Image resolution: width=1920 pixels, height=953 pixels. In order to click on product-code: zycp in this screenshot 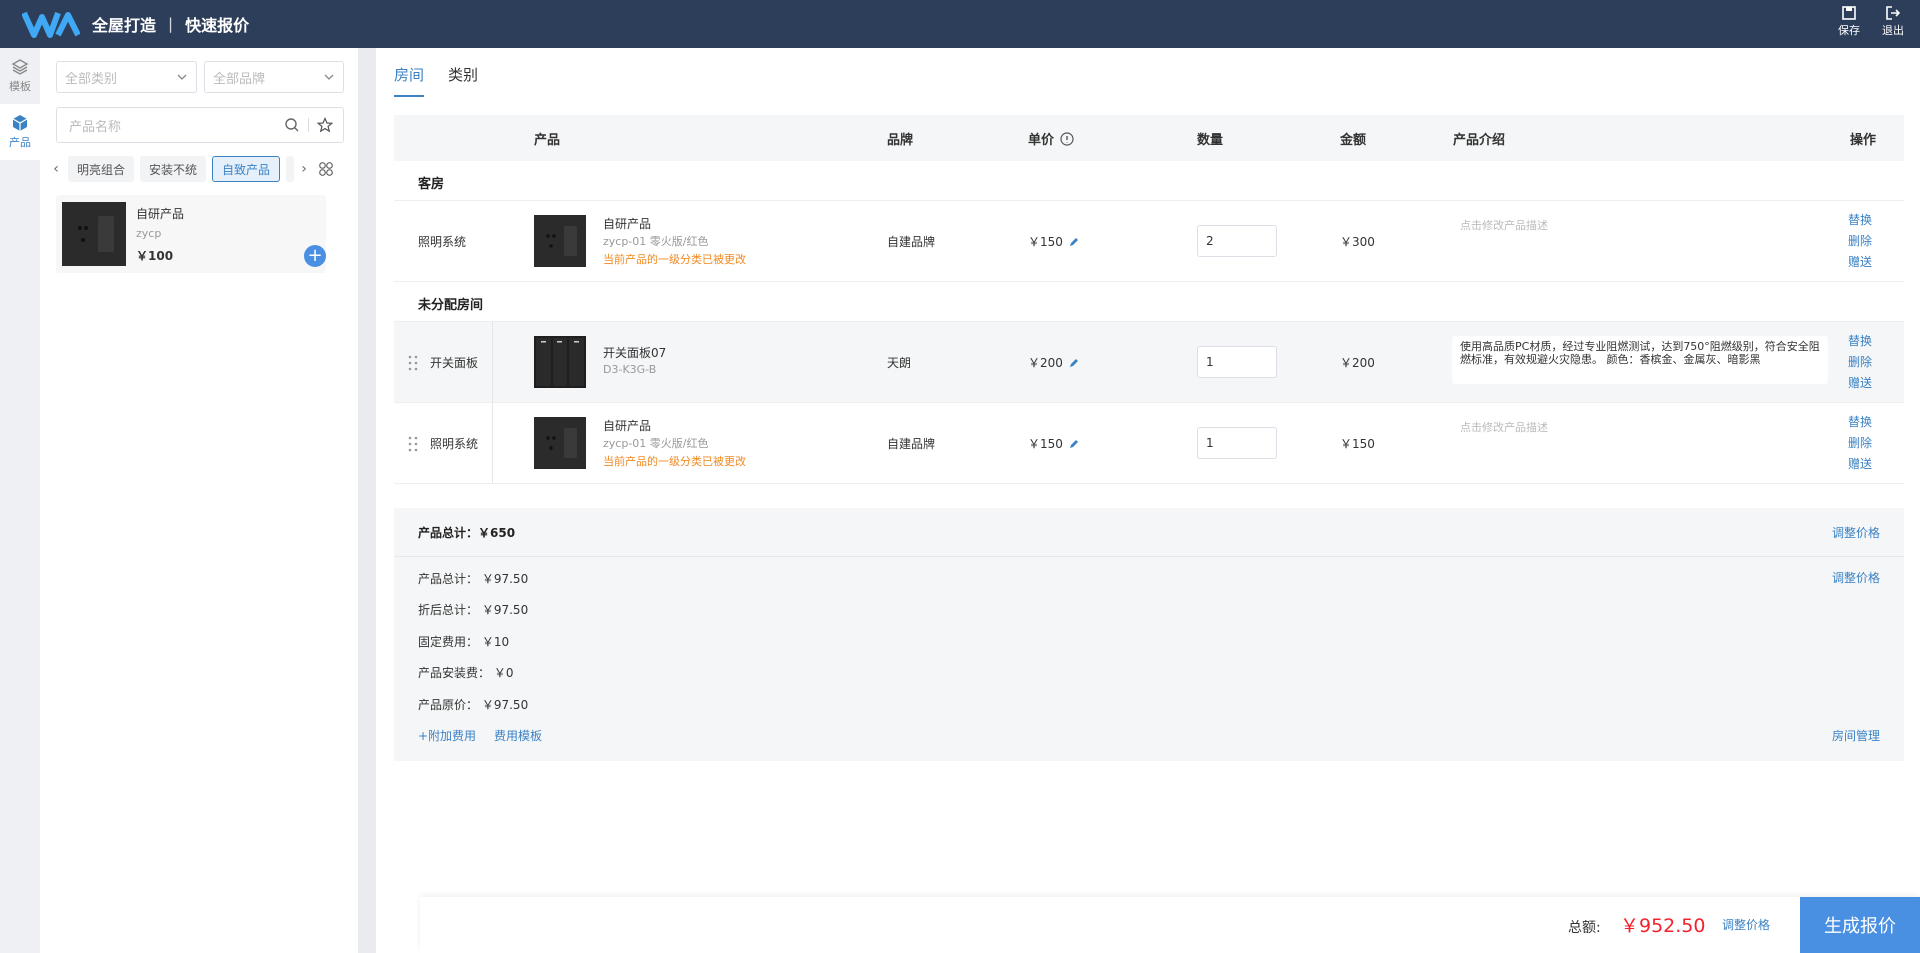, I will do `click(149, 233)`.